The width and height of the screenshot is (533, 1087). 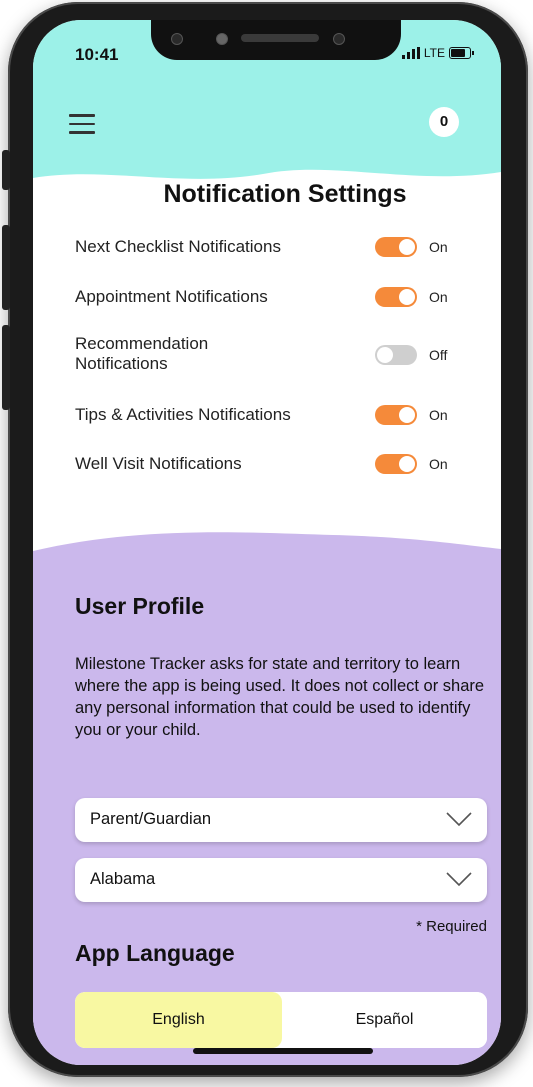 I want to click on notification-row: Well Visit Notifications On, so click(x=270, y=466).